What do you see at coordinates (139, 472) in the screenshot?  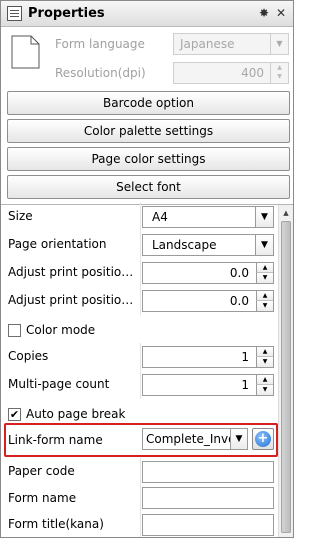 I see `row-paper-code: Paper code` at bounding box center [139, 472].